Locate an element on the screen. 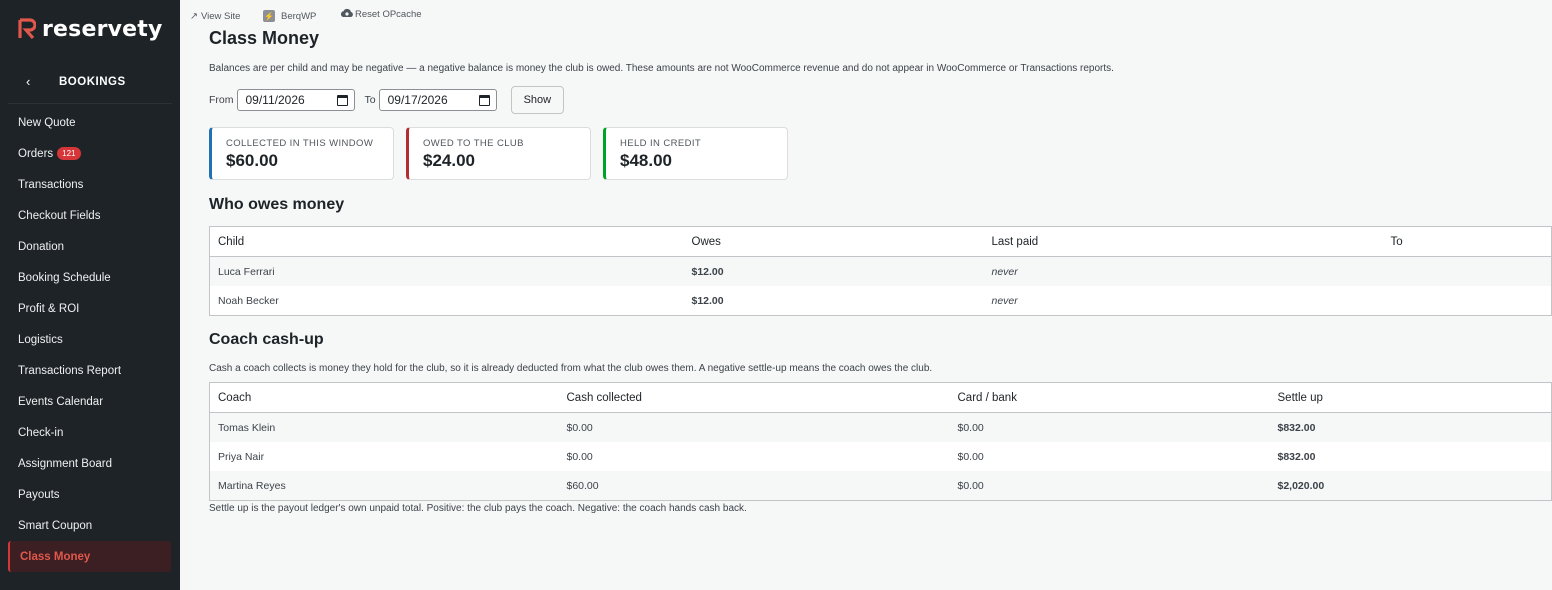  owed-label: OWED TO THE CLUB is located at coordinates (473, 143).